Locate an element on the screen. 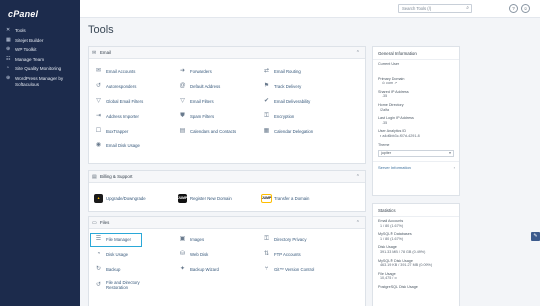  tool-directory-privacy: ⚿ Directory Privacy is located at coordinates (284, 239).